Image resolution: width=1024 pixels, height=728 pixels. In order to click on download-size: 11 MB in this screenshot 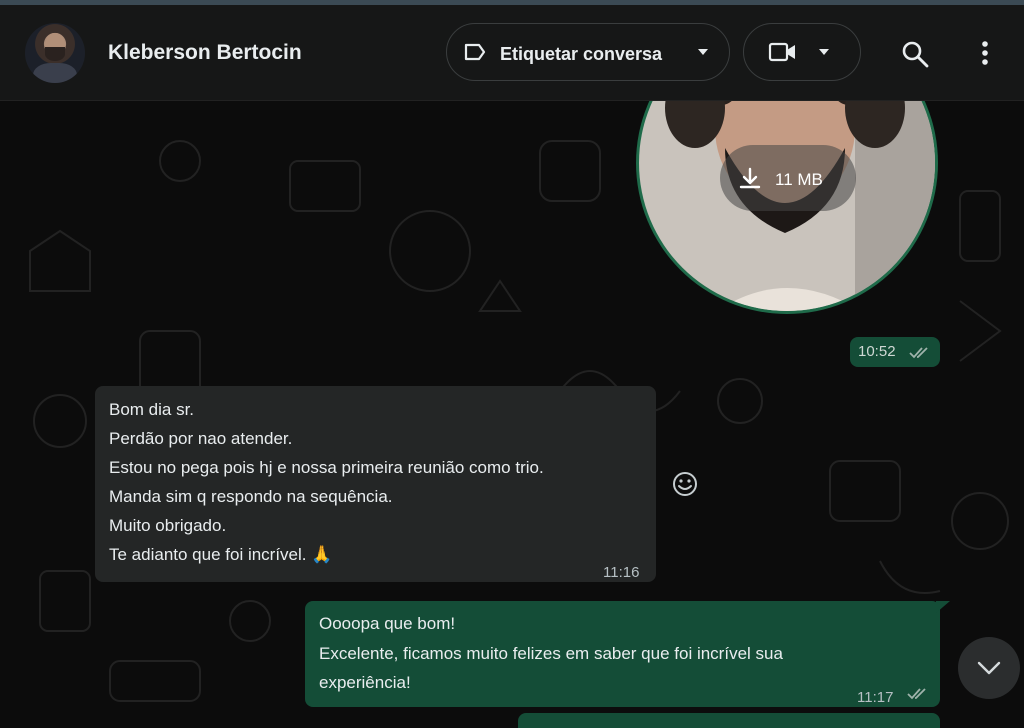, I will do `click(799, 179)`.